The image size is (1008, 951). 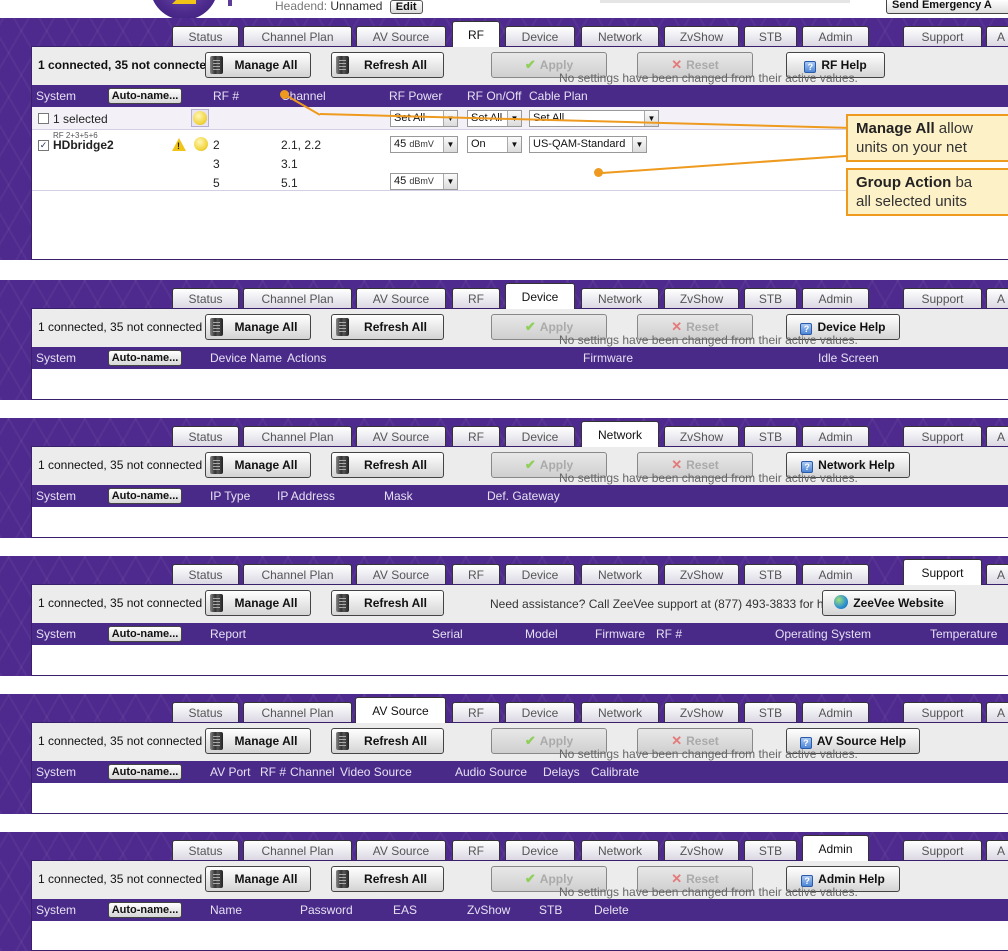 I want to click on lightbulb-icon, so click(x=201, y=144).